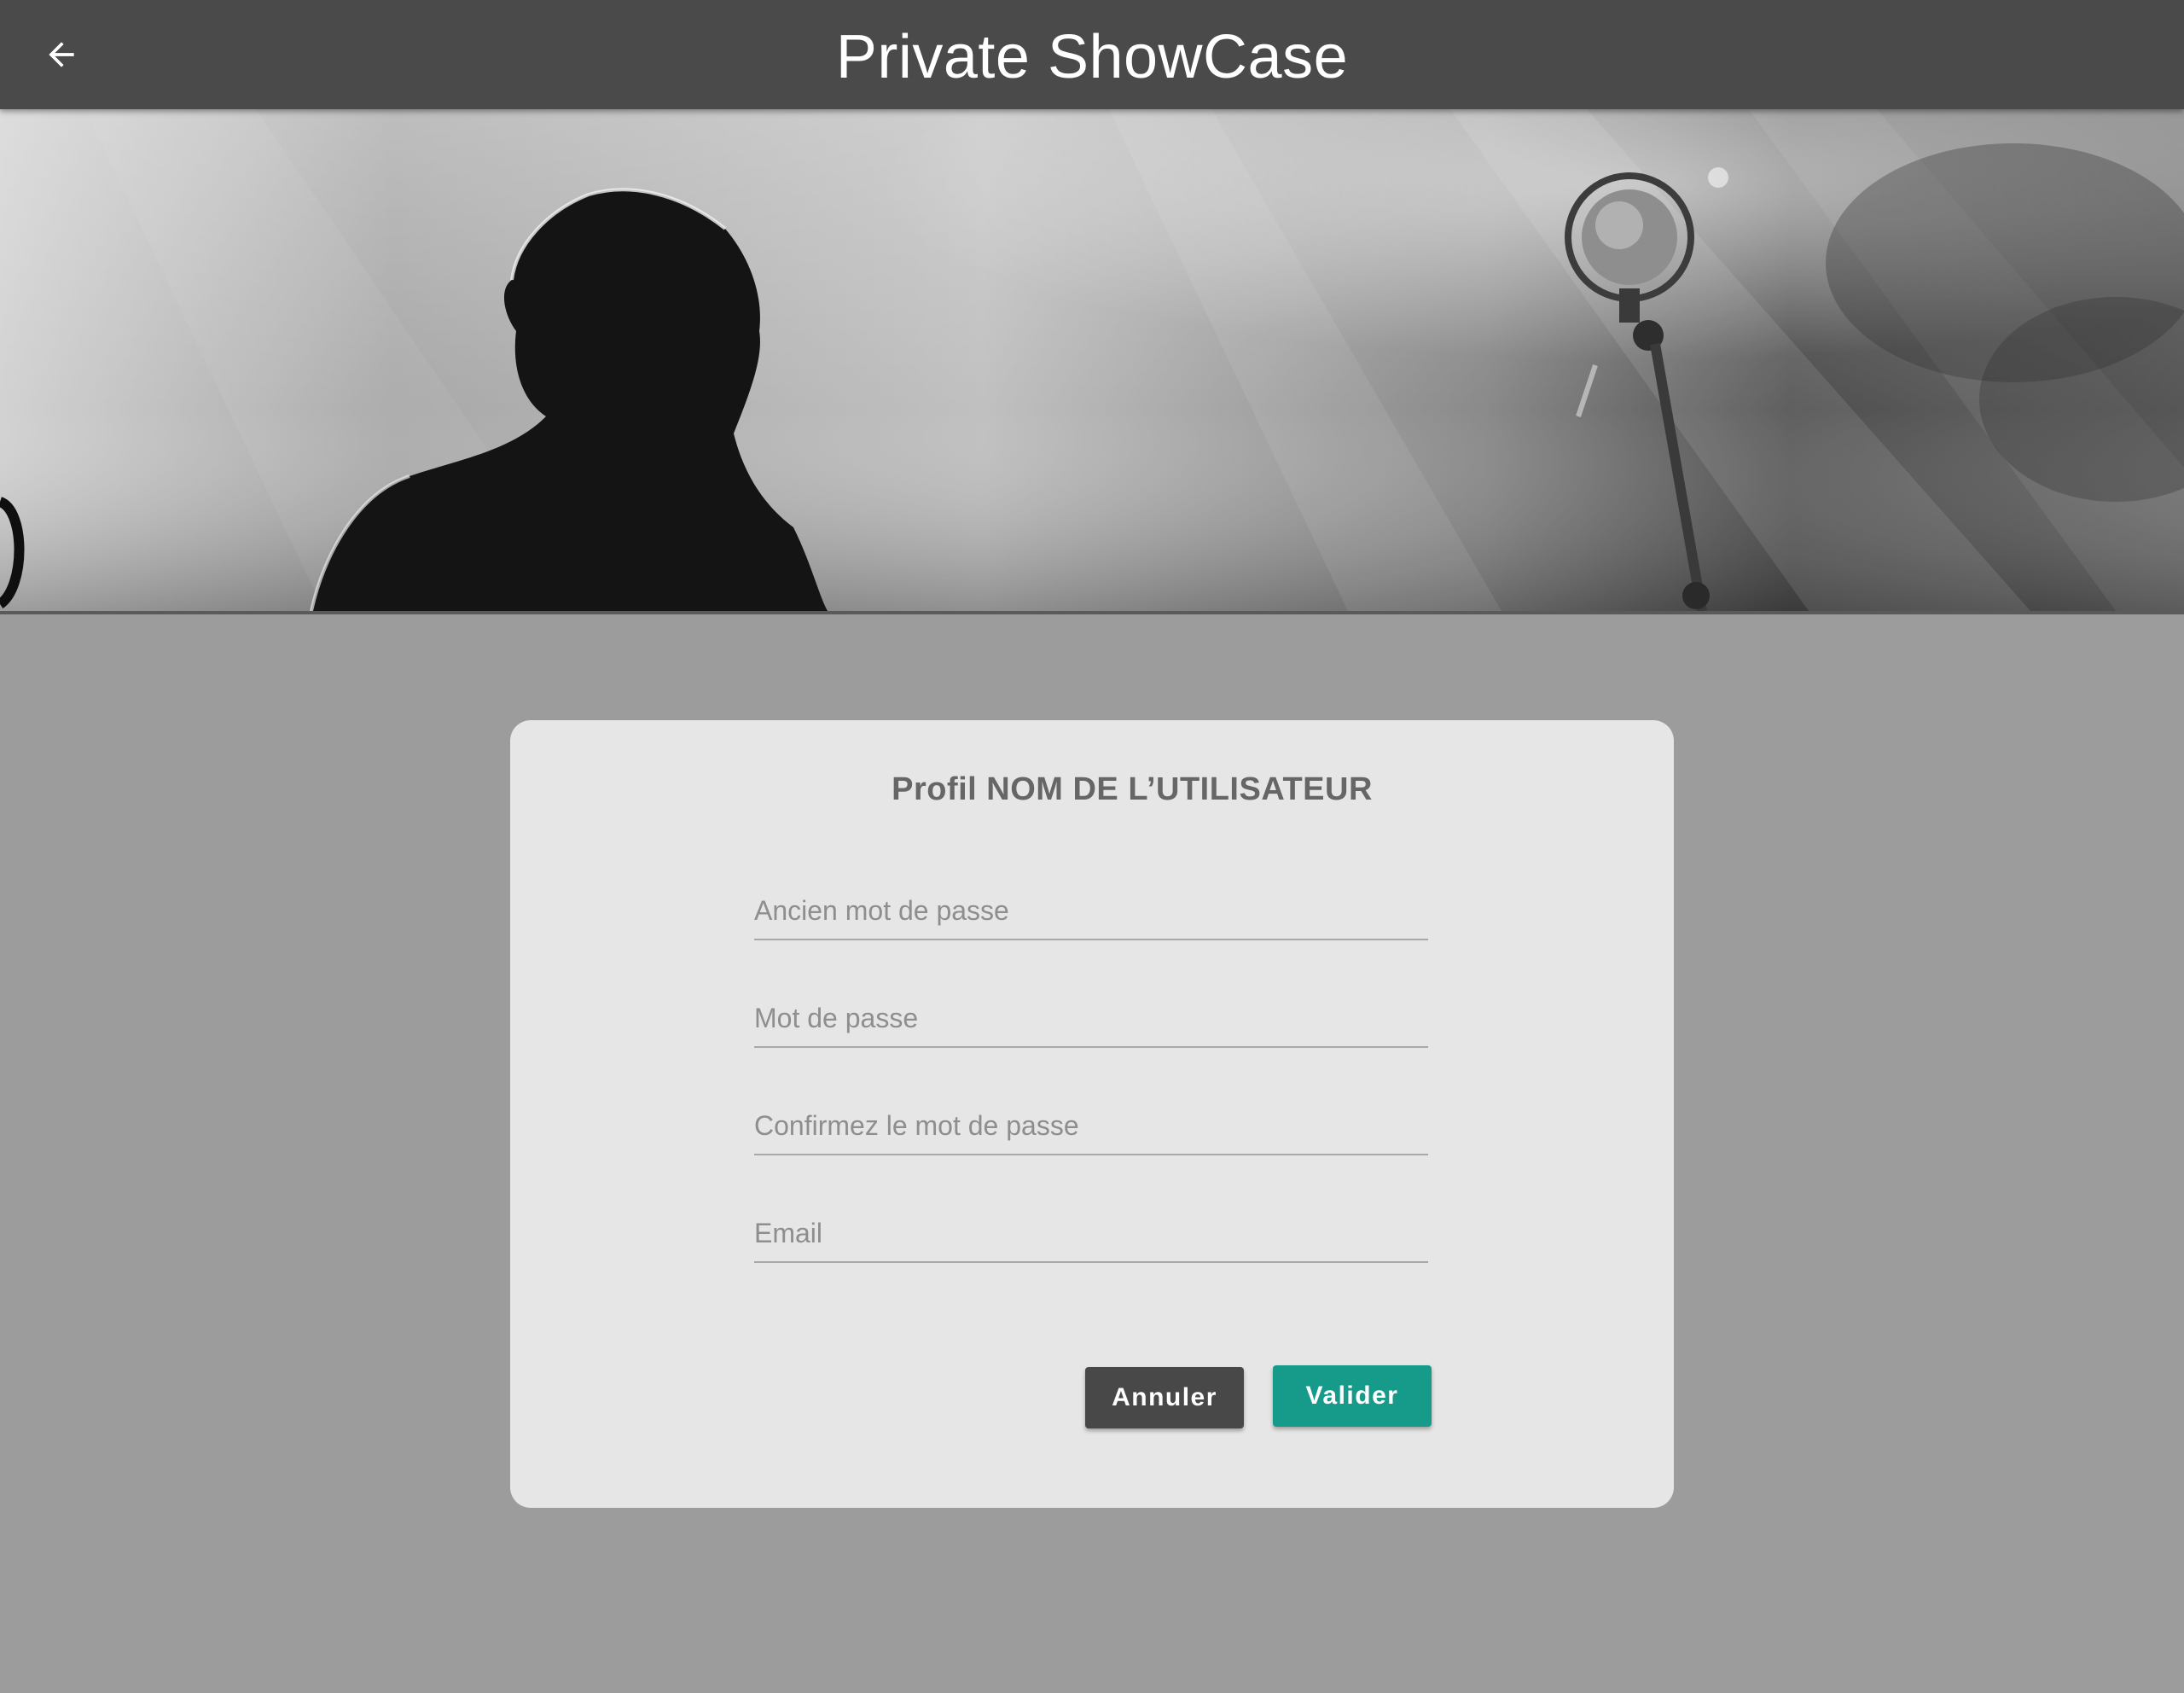  Describe the element at coordinates (1353, 1396) in the screenshot. I see `validate-button: Valider` at that location.